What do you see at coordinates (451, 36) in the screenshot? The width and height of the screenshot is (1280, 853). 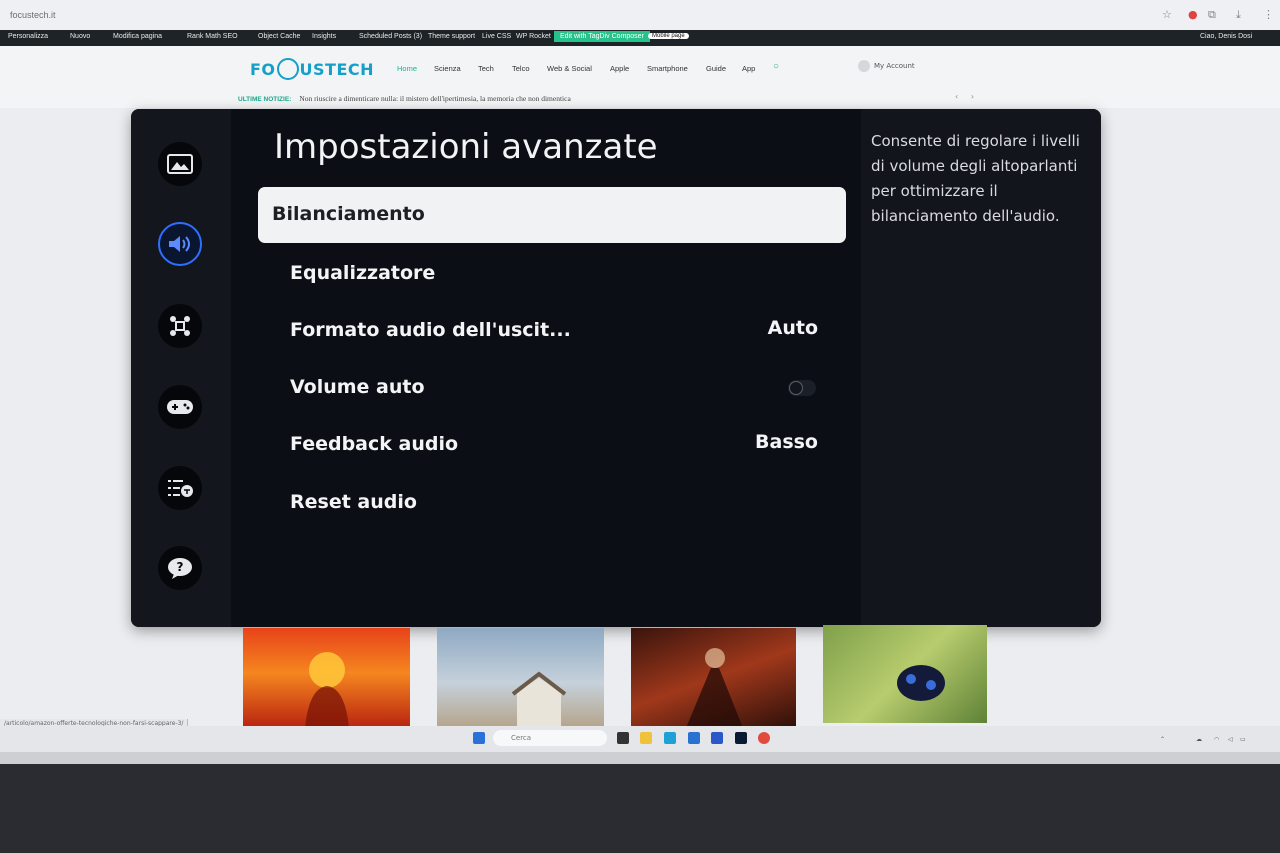 I see `wp-item-theme: Theme support` at bounding box center [451, 36].